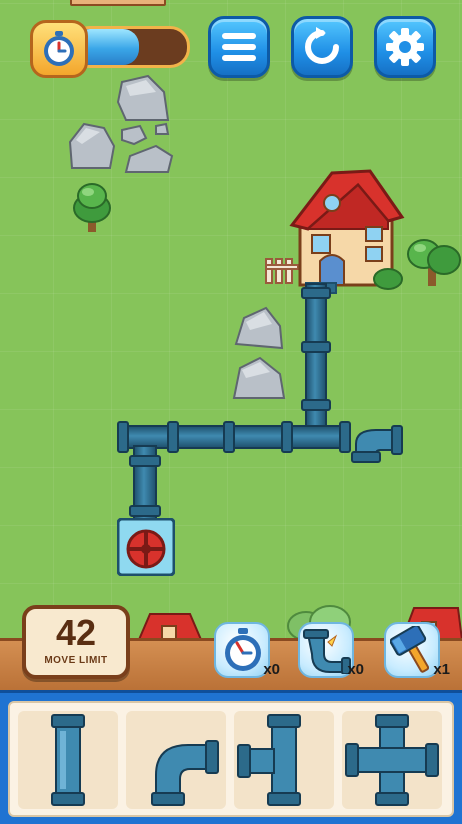 The width and height of the screenshot is (462, 824). I want to click on booster-time-freeze: x0, so click(247, 651).